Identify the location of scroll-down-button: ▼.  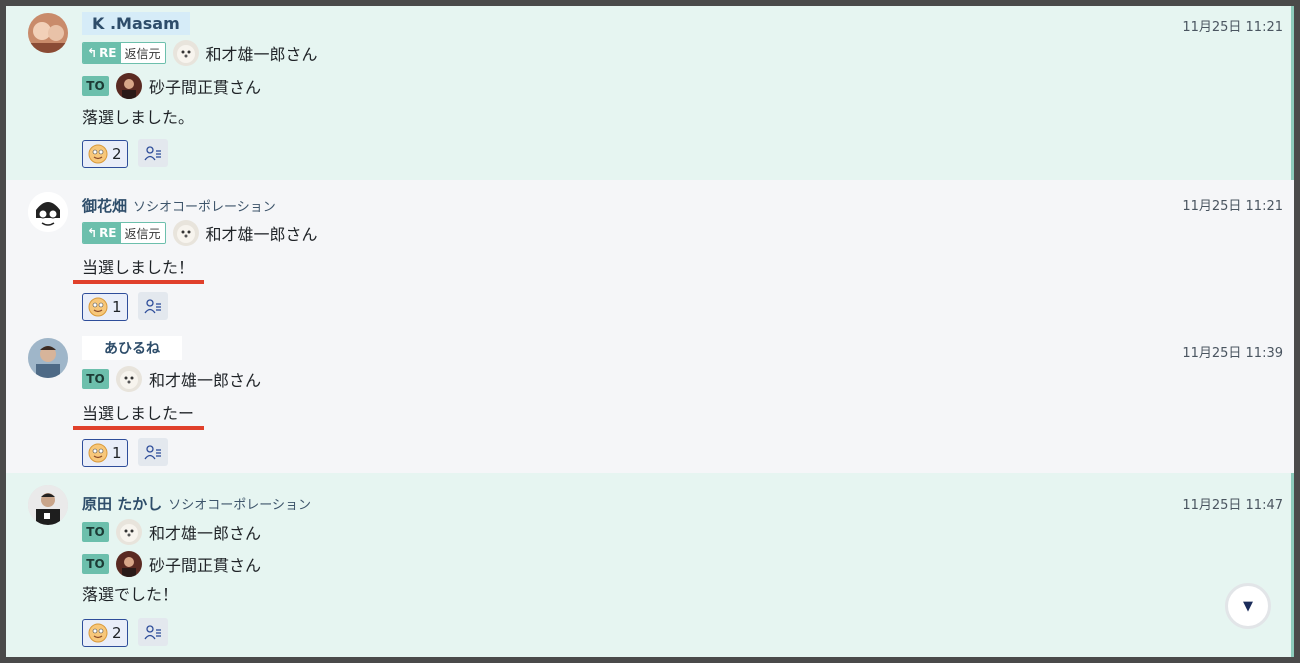
(1248, 606).